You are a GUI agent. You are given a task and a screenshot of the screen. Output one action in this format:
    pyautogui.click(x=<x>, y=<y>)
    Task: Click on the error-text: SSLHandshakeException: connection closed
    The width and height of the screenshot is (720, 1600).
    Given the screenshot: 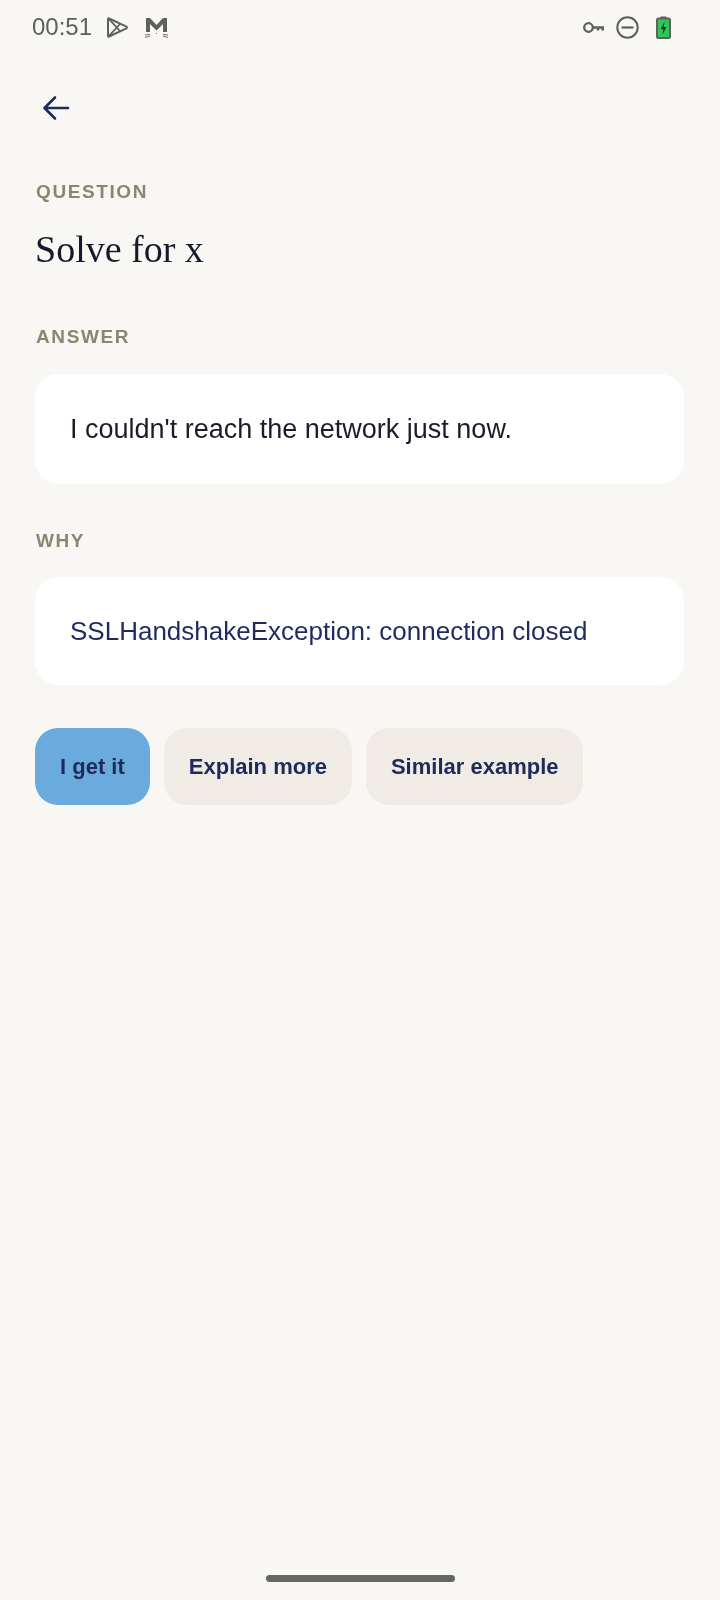 What is the action you would take?
    pyautogui.click(x=329, y=631)
    